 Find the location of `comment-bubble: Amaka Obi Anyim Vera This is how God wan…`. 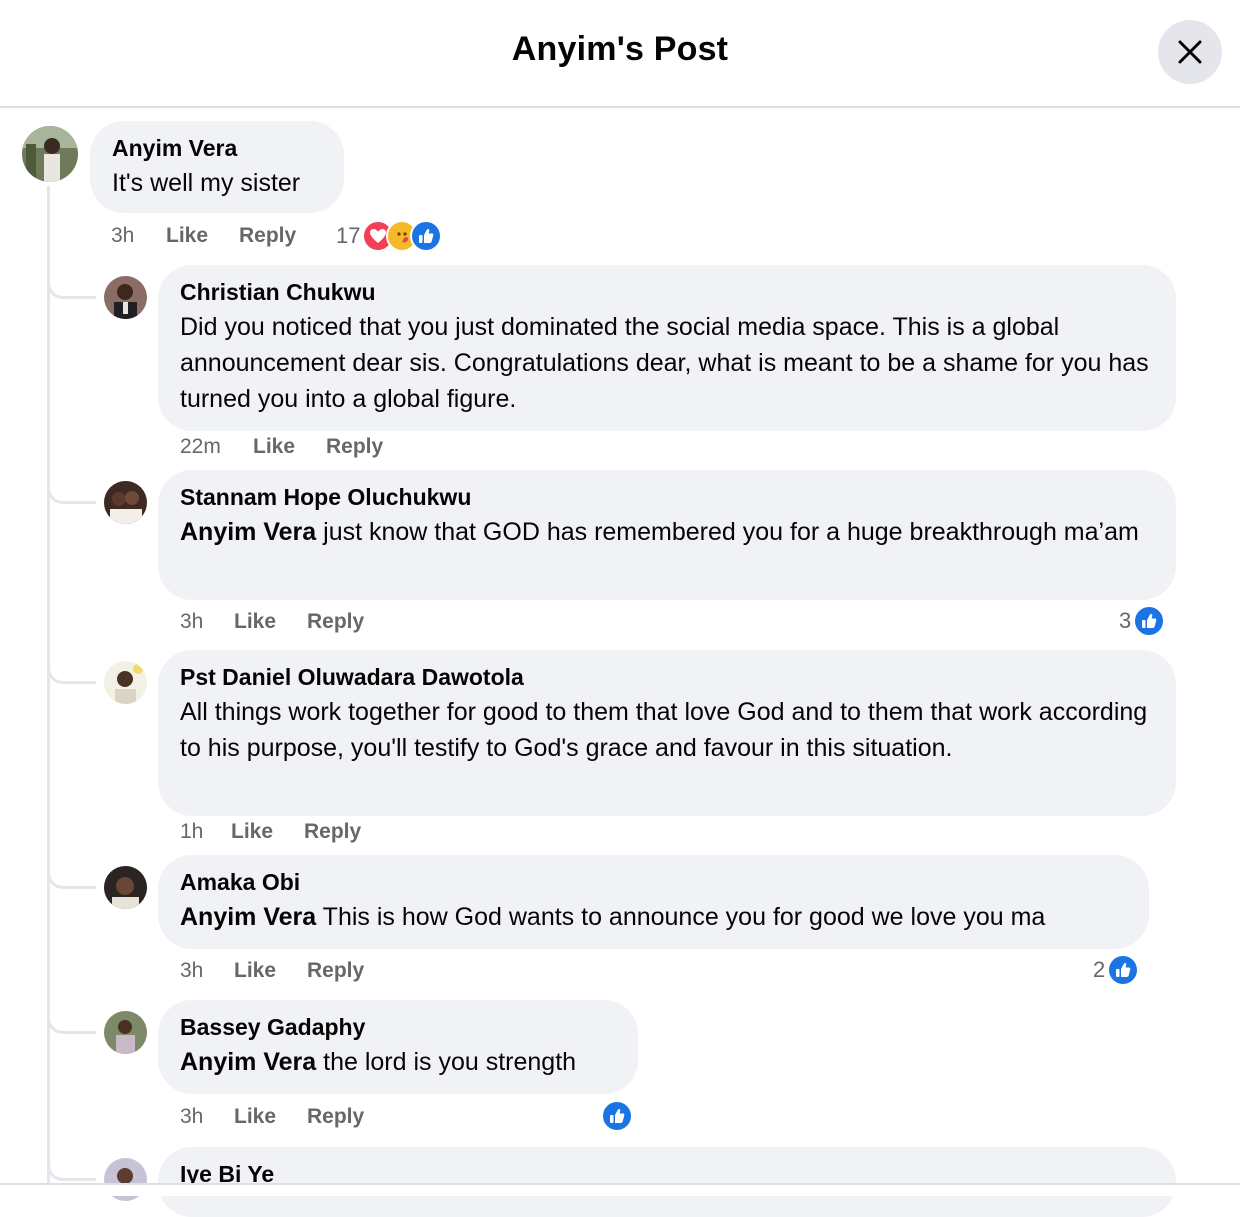

comment-bubble: Amaka Obi Anyim Vera This is how God wan… is located at coordinates (653, 902).